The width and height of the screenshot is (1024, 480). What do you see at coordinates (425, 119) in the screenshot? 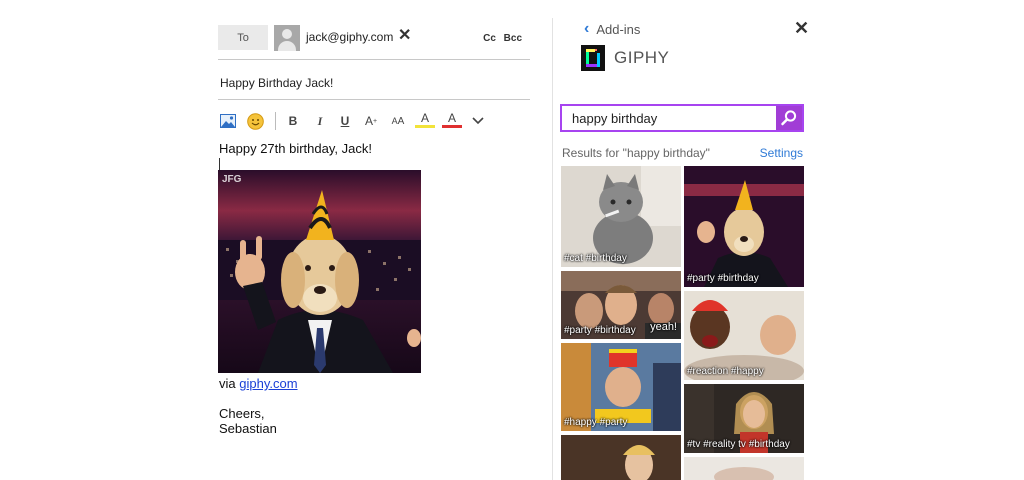
I see `highlight-button: A` at bounding box center [425, 119].